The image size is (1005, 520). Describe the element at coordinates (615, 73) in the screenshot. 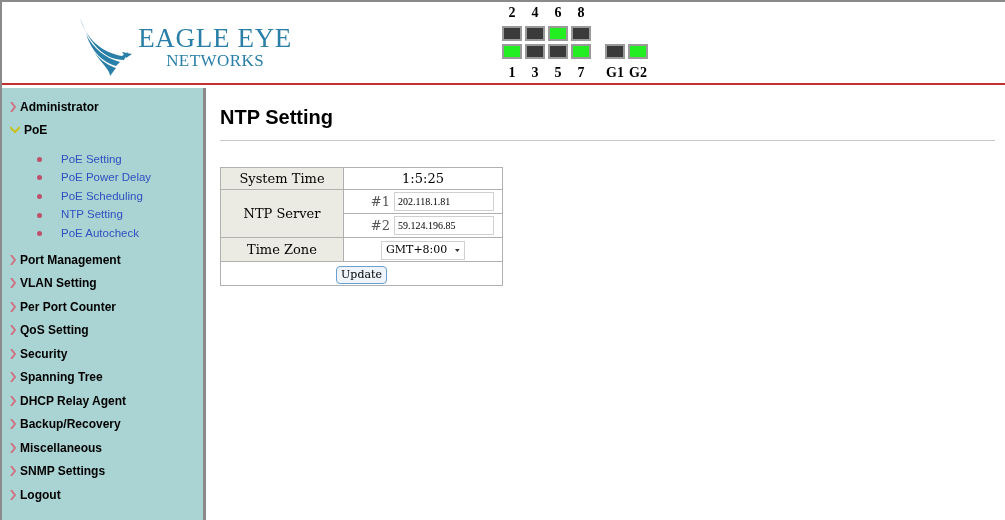

I see `port-number: G1` at that location.